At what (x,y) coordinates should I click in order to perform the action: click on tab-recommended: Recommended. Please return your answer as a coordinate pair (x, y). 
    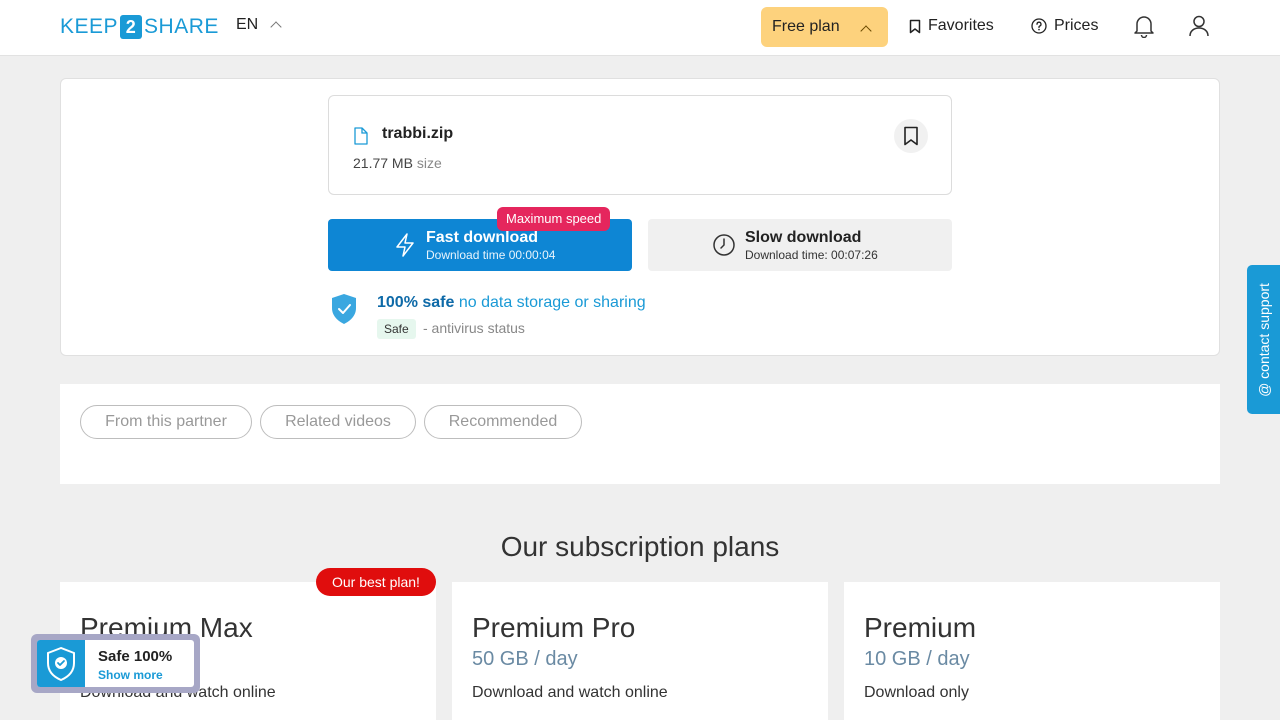
    Looking at the image, I should click on (503, 422).